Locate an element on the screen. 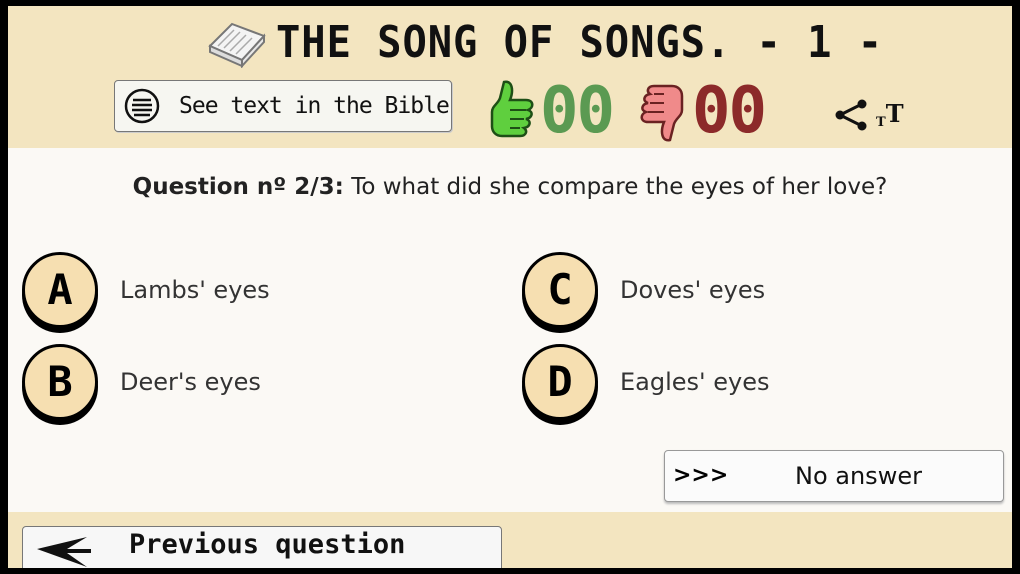 The image size is (1020, 574). no-answer-label: No answer is located at coordinates (858, 476).